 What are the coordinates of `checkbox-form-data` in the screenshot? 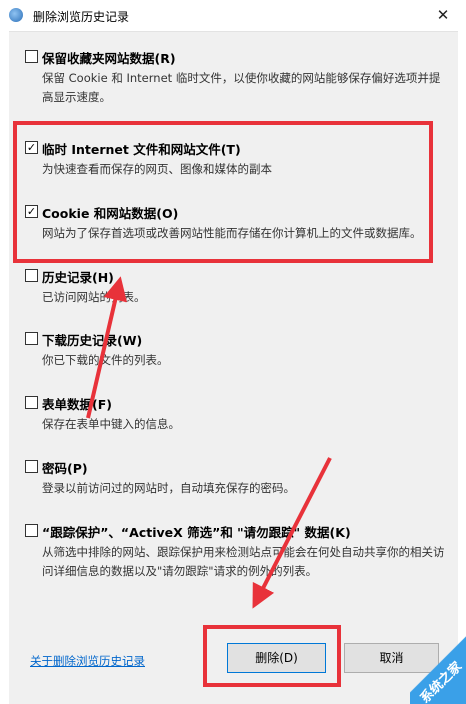 It's located at (31, 402).